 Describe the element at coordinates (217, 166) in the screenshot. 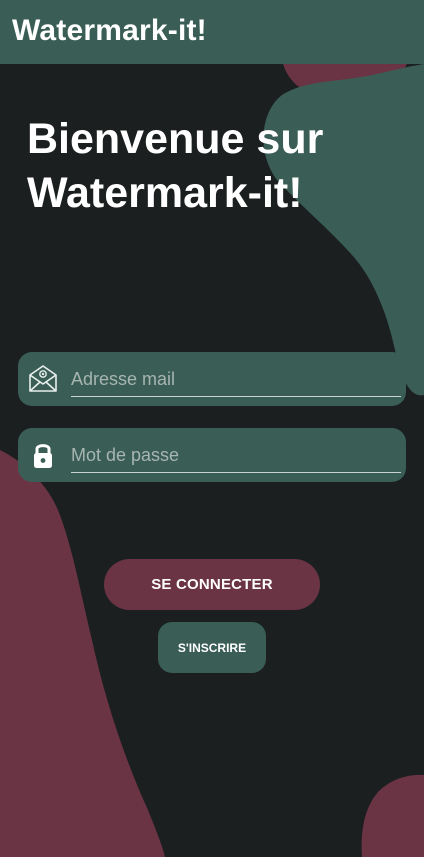

I see `welcome-heading: Bienvenue sur Watermark-it!` at that location.